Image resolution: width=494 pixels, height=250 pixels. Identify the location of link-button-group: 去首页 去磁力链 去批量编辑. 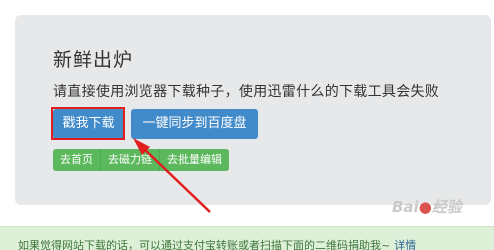
(141, 160).